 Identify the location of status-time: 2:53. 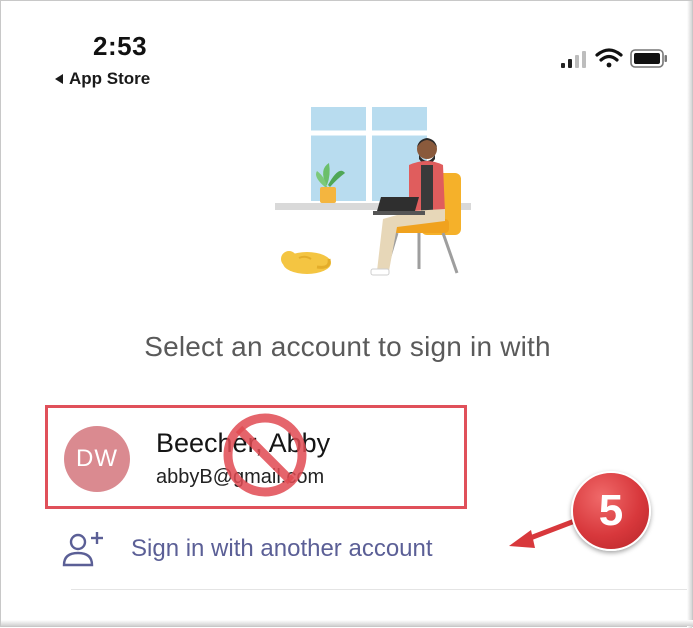
(120, 46).